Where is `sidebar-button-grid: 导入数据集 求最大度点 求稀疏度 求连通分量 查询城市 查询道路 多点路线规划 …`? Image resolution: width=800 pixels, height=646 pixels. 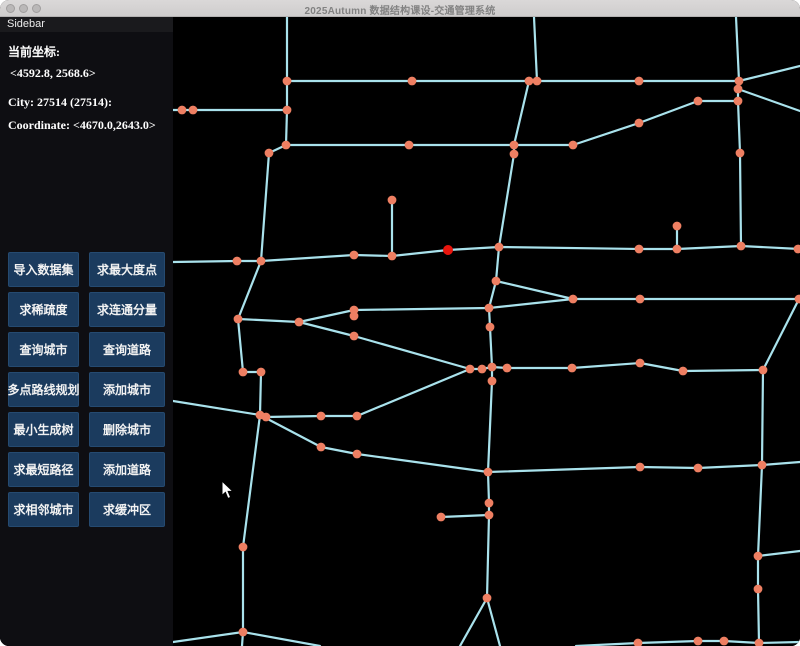
sidebar-button-grid: 导入数据集 求最大度点 求稀疏度 求连通分量 查询城市 查询道路 多点路线规划 … is located at coordinates (86, 389).